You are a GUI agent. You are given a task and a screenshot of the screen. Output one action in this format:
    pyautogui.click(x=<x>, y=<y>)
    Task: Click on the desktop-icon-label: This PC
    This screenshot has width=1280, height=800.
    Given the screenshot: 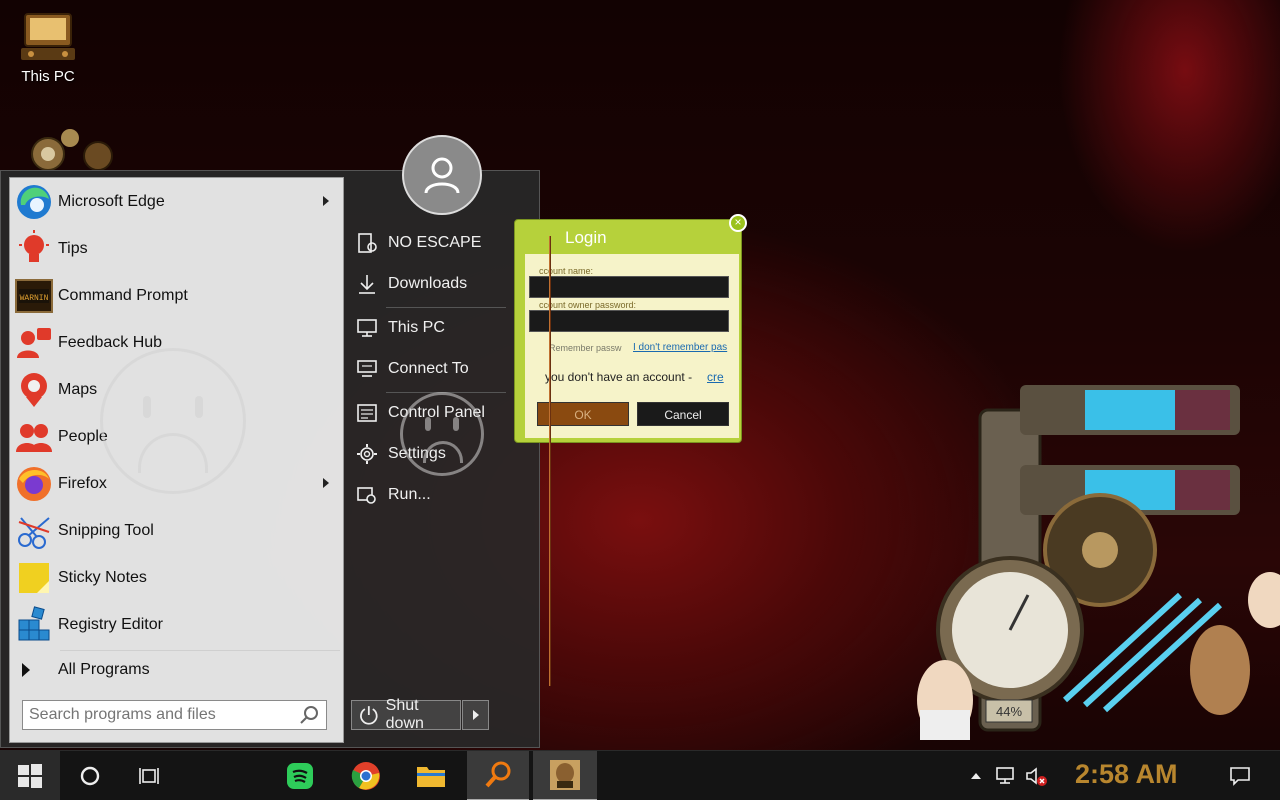 What is the action you would take?
    pyautogui.click(x=48, y=76)
    